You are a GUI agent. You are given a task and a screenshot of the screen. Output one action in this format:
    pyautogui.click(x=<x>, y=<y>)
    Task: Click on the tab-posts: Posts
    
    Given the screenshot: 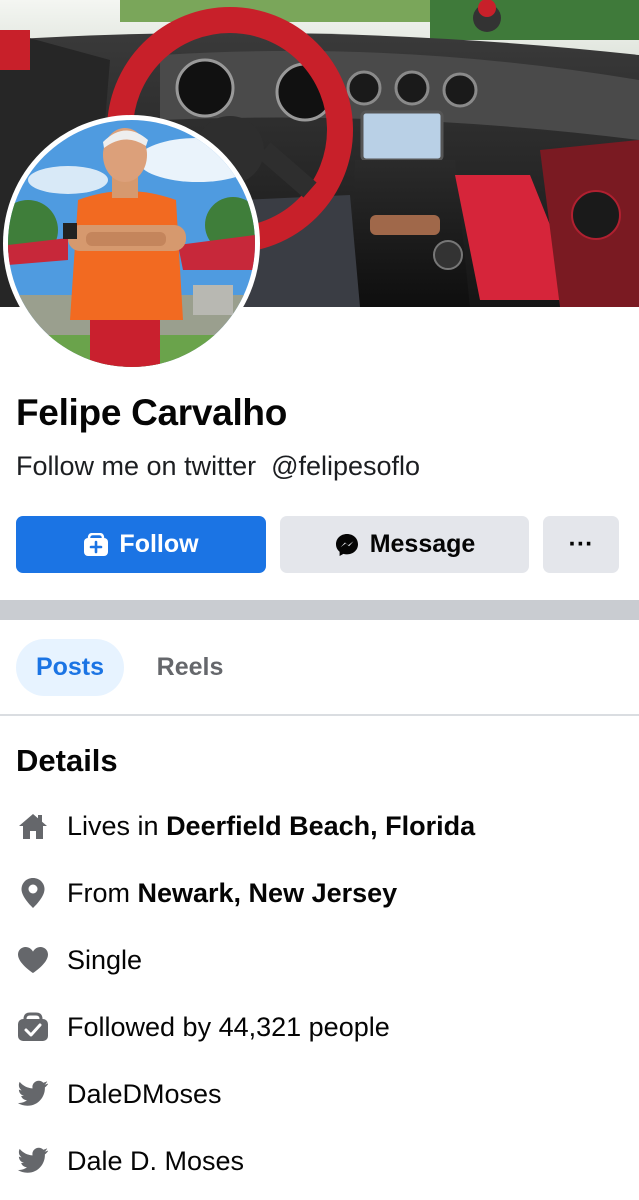 What is the action you would take?
    pyautogui.click(x=70, y=667)
    